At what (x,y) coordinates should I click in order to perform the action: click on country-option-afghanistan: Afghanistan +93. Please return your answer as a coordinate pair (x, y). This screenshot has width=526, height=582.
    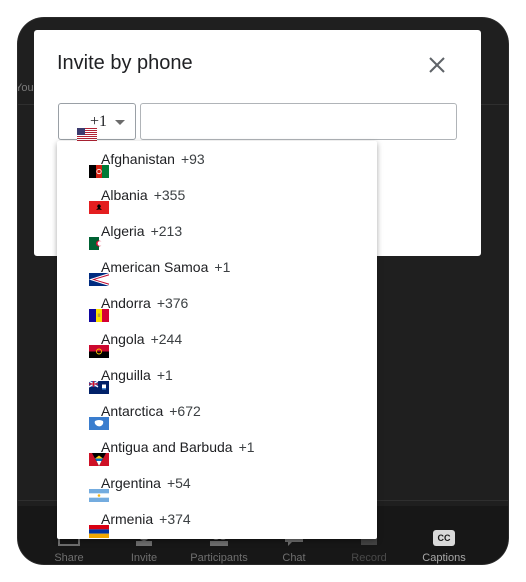
    Looking at the image, I should click on (217, 159).